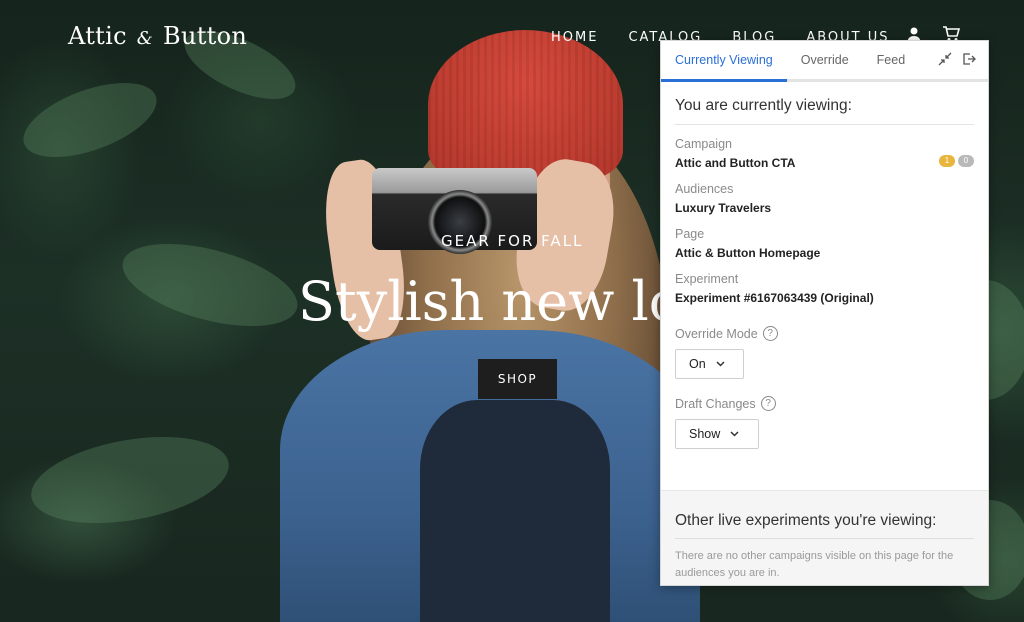 Image resolution: width=1024 pixels, height=622 pixels. What do you see at coordinates (945, 60) in the screenshot?
I see `collapse-icon` at bounding box center [945, 60].